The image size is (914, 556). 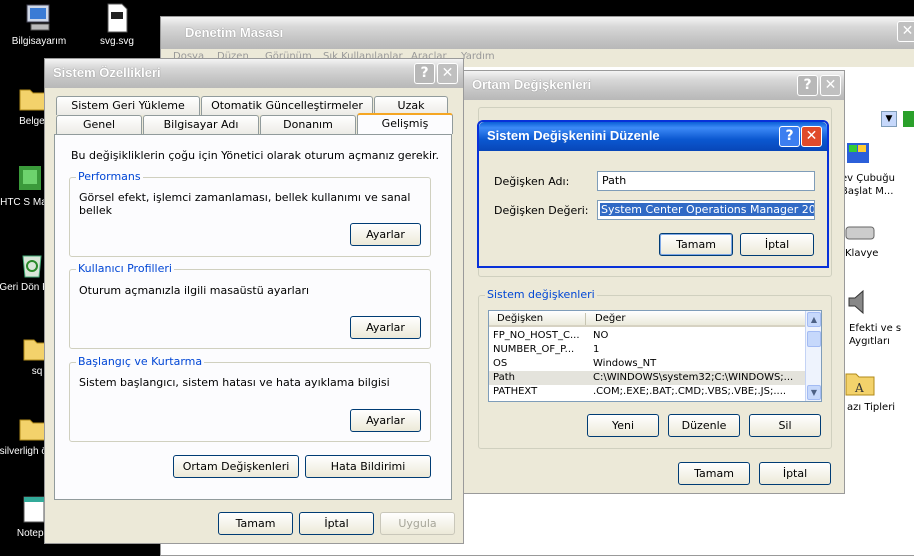 I want to click on desktop-icon-label: sq, so click(x=37, y=371).